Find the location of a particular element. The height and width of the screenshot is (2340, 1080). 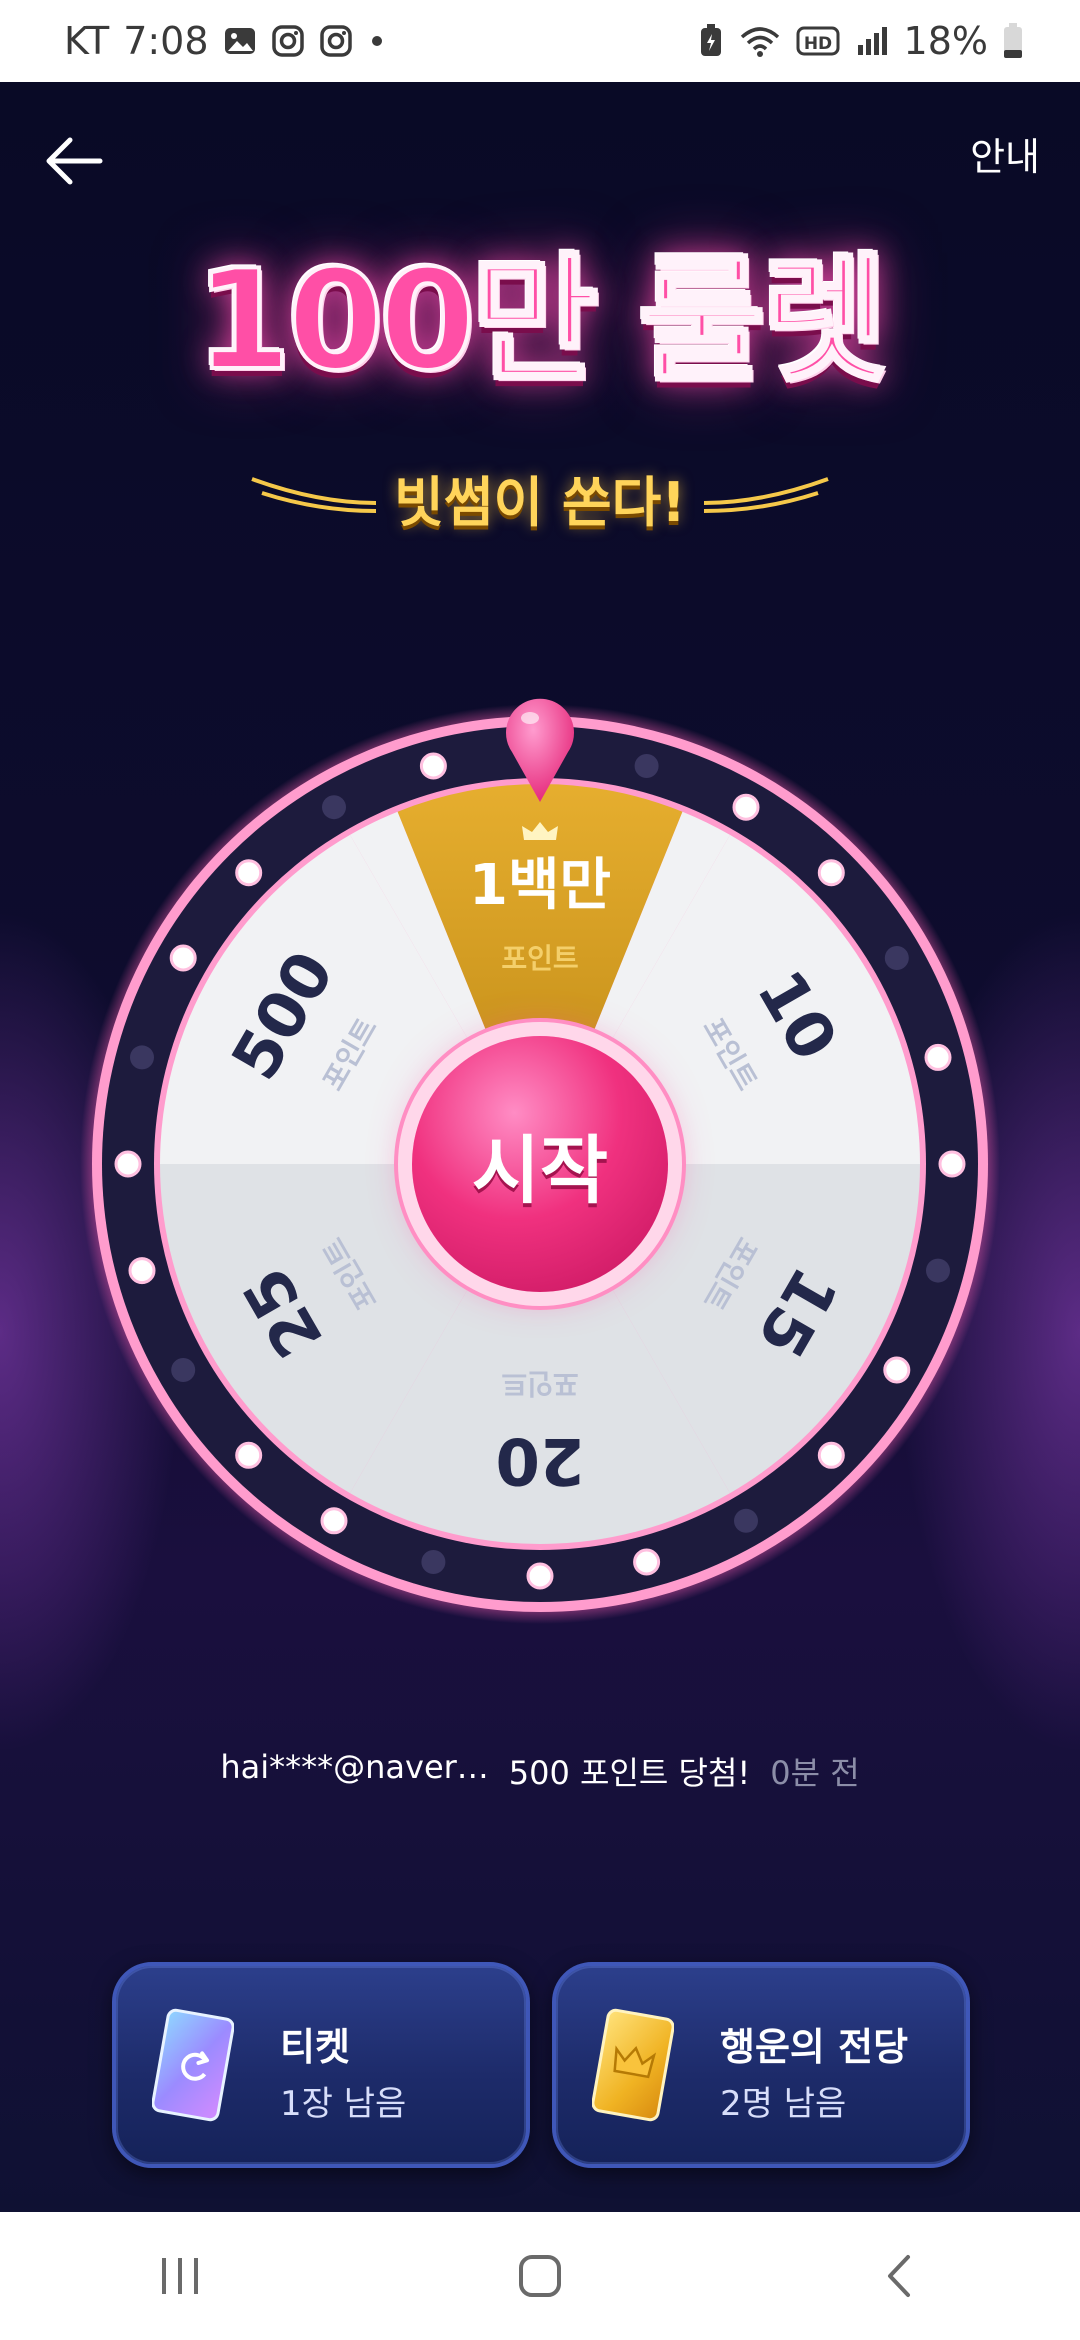

home-button is located at coordinates (540, 2276).